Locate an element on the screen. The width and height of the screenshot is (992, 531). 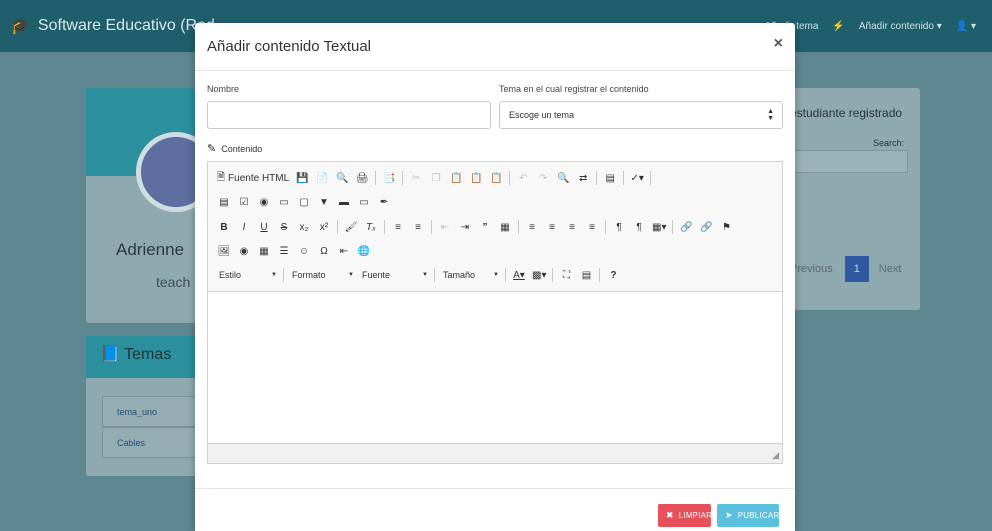
align-left-icon: ≡ is located at coordinates (532, 227).